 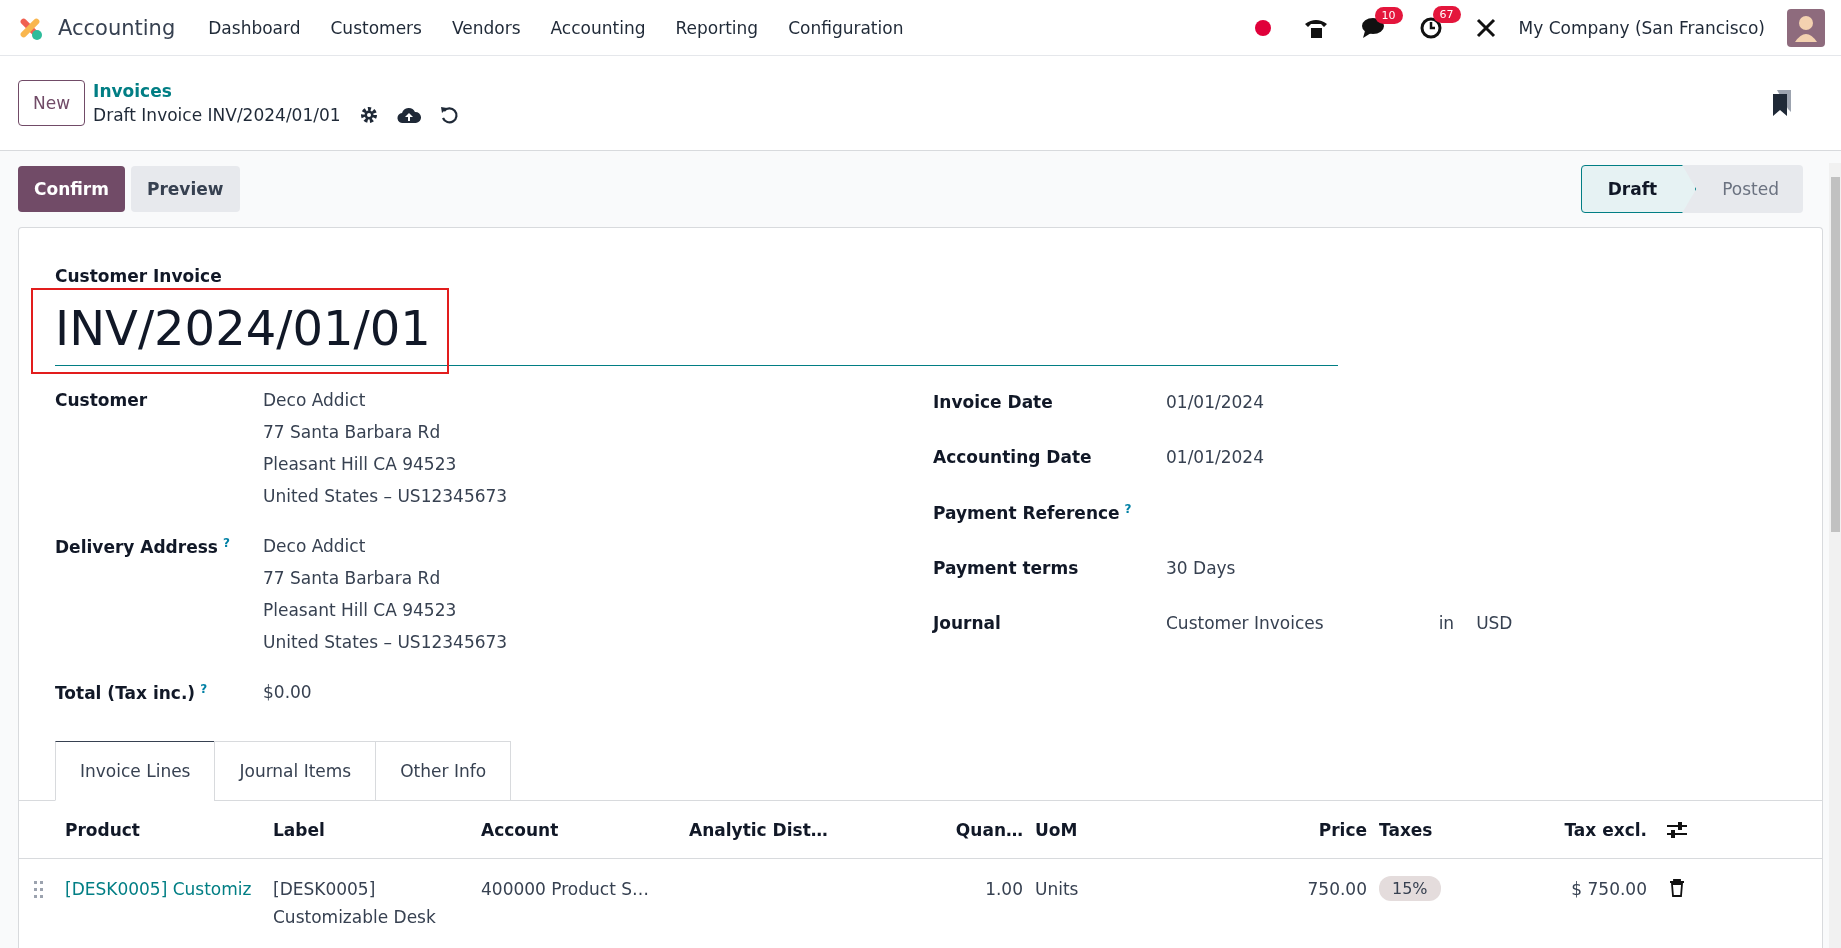 What do you see at coordinates (967, 623) in the screenshot?
I see `field-label: Journal` at bounding box center [967, 623].